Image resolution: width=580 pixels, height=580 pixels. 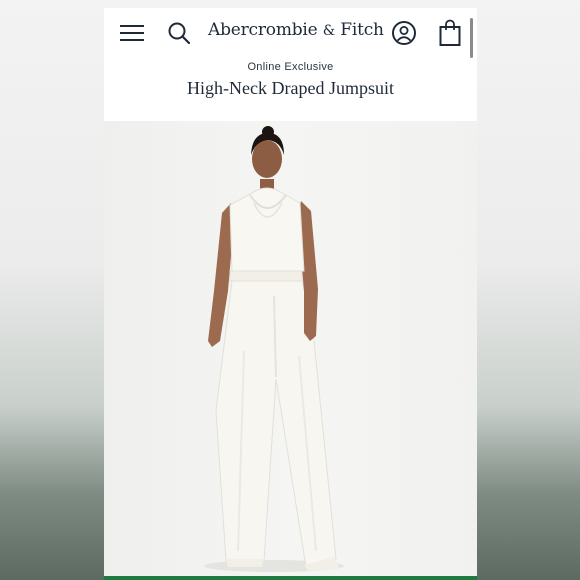 I want to click on account-button, so click(x=404, y=33).